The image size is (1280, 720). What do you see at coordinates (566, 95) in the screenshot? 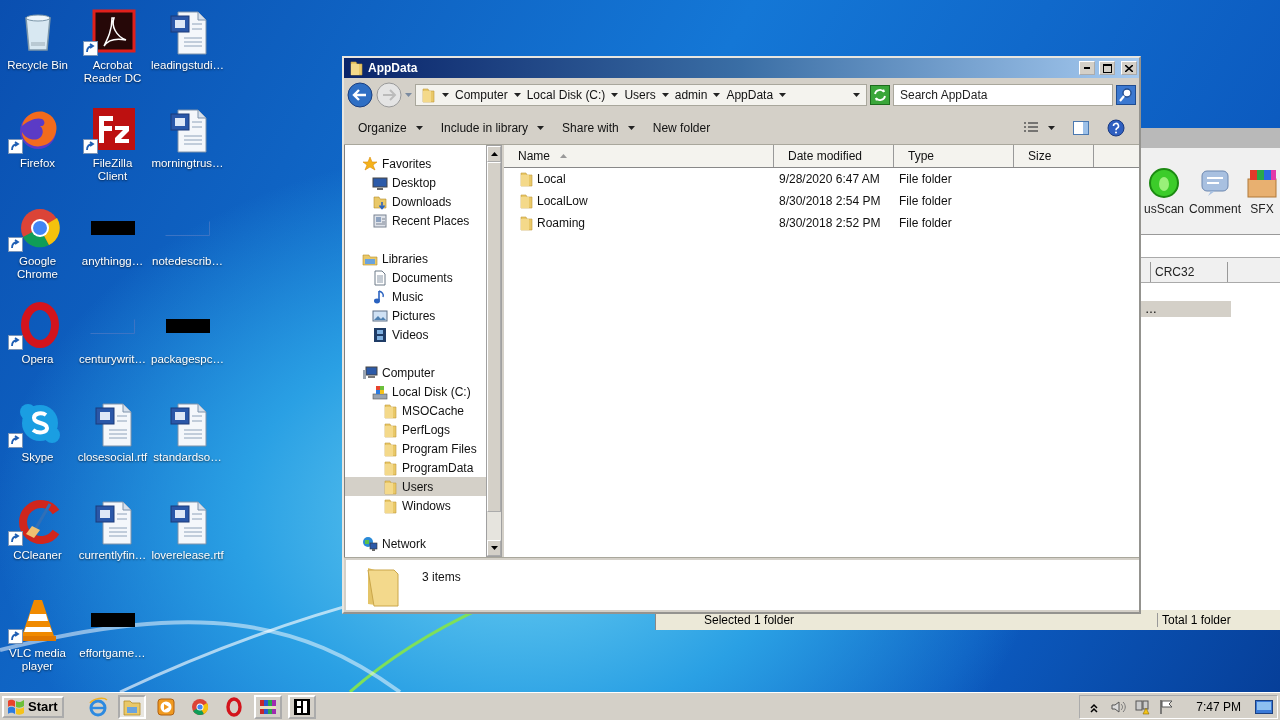
I see `breadcrumb: Local Disk (C:)` at bounding box center [566, 95].